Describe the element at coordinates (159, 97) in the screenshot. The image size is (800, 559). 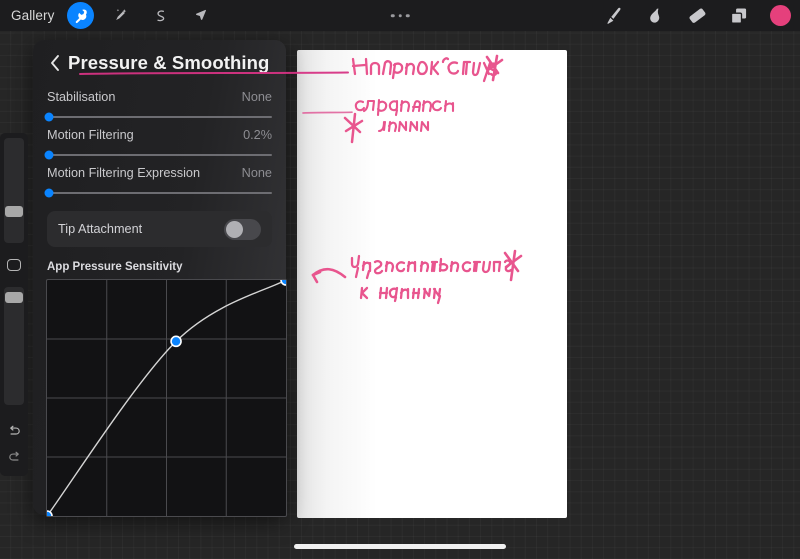
I see `setting-line: Stabilisation None` at that location.